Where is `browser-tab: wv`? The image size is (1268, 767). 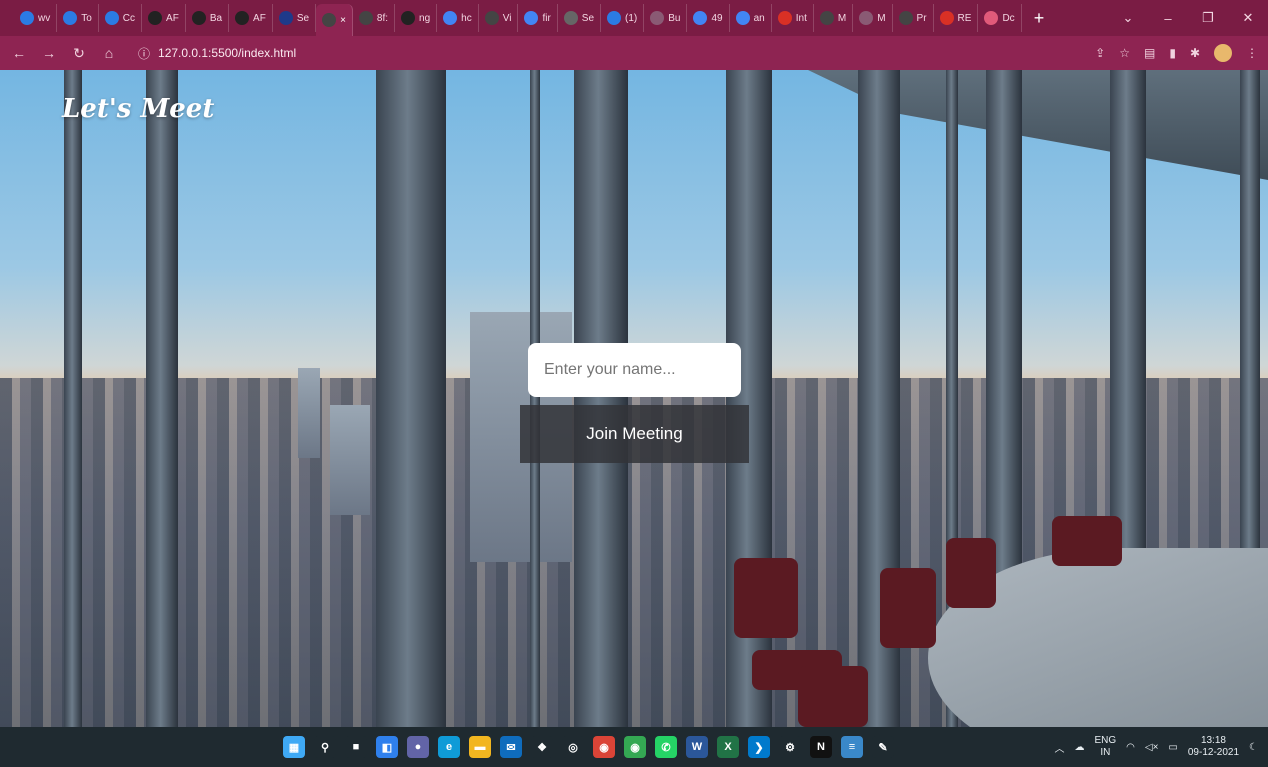
browser-tab: wv is located at coordinates (36, 18).